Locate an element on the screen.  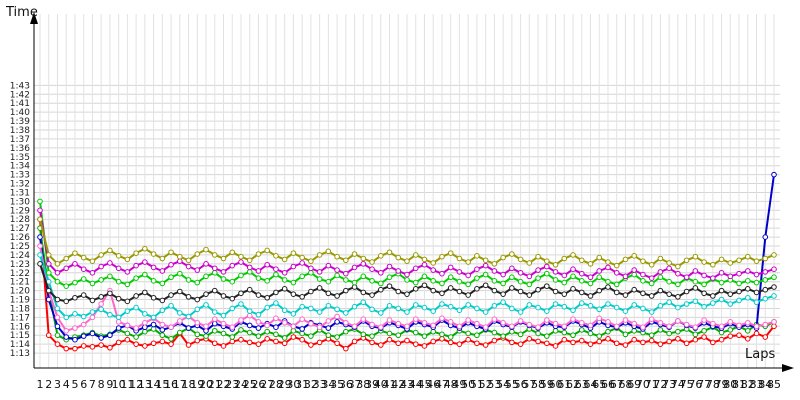
y-tick-label: 1:20 is located at coordinates (20, 292).